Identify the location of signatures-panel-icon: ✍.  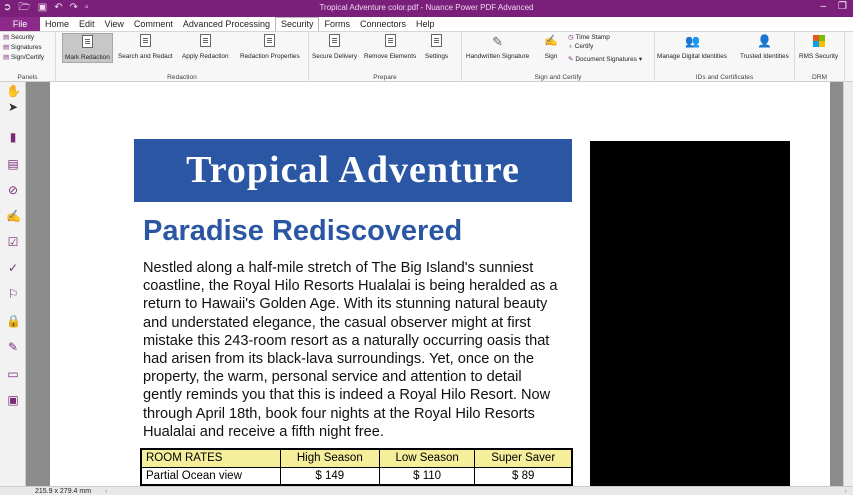
(13, 216).